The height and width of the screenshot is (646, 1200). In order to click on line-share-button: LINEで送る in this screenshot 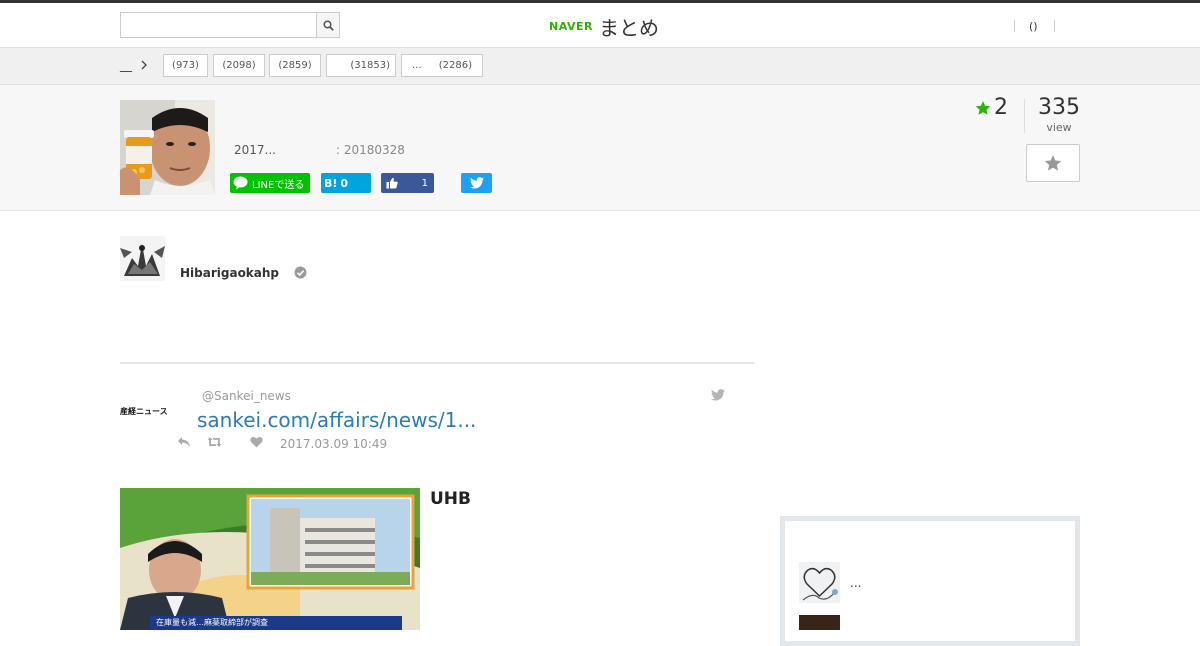, I will do `click(270, 183)`.